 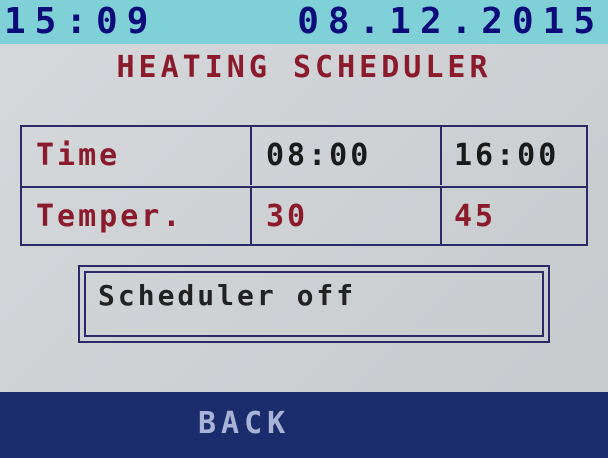 I want to click on scheduler-toggle-button: Scheduler off, so click(x=314, y=304).